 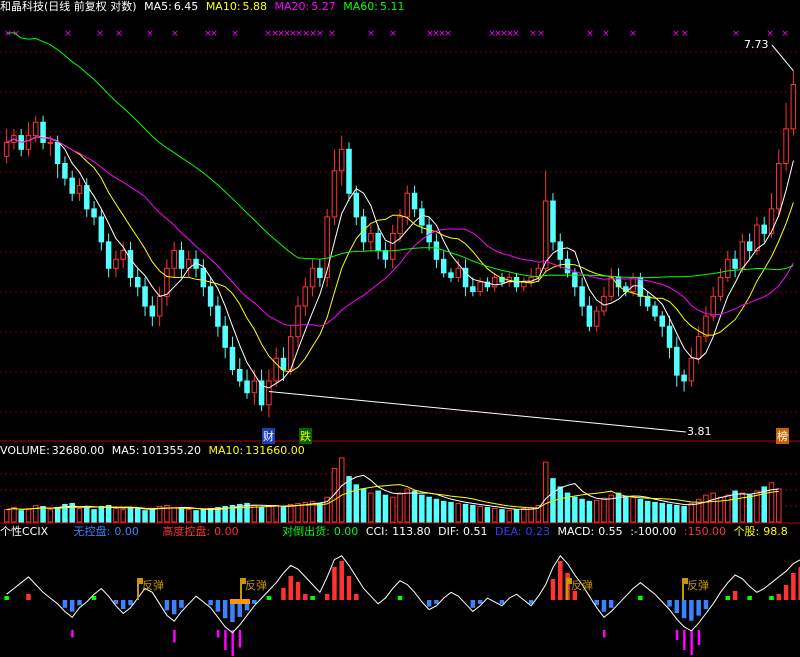 What do you see at coordinates (653, 531) in the screenshot?
I see `level-neg100: :-100.00` at bounding box center [653, 531].